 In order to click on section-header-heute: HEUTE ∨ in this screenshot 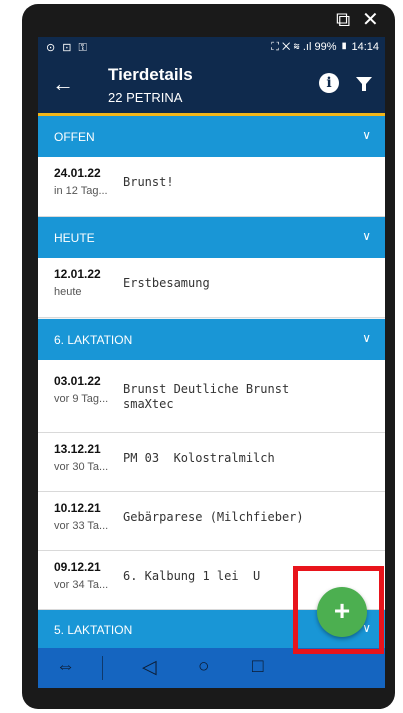, I will do `click(211, 237)`.